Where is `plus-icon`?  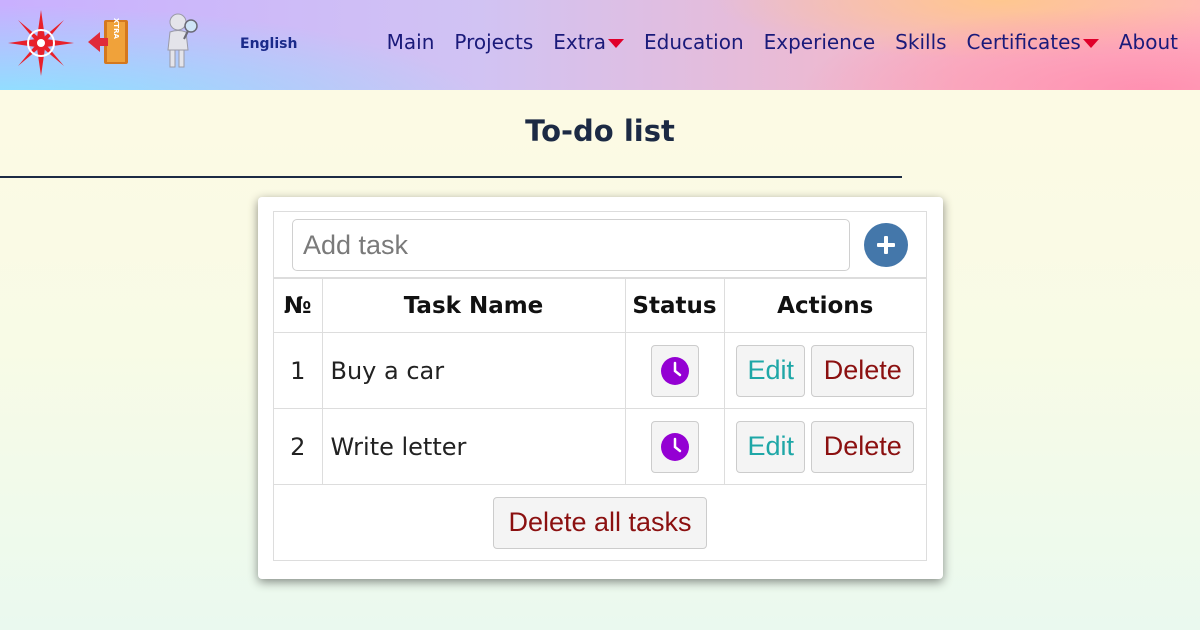 plus-icon is located at coordinates (886, 245).